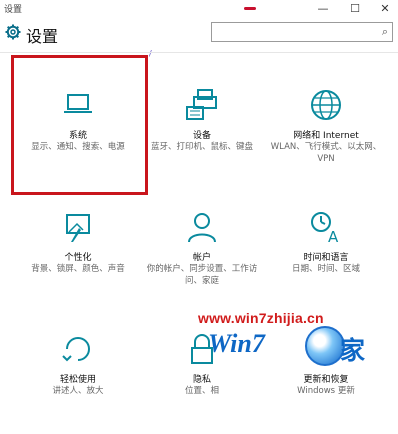  Describe the element at coordinates (201, 104) in the screenshot. I see `printer-keyboard-icon` at that location.